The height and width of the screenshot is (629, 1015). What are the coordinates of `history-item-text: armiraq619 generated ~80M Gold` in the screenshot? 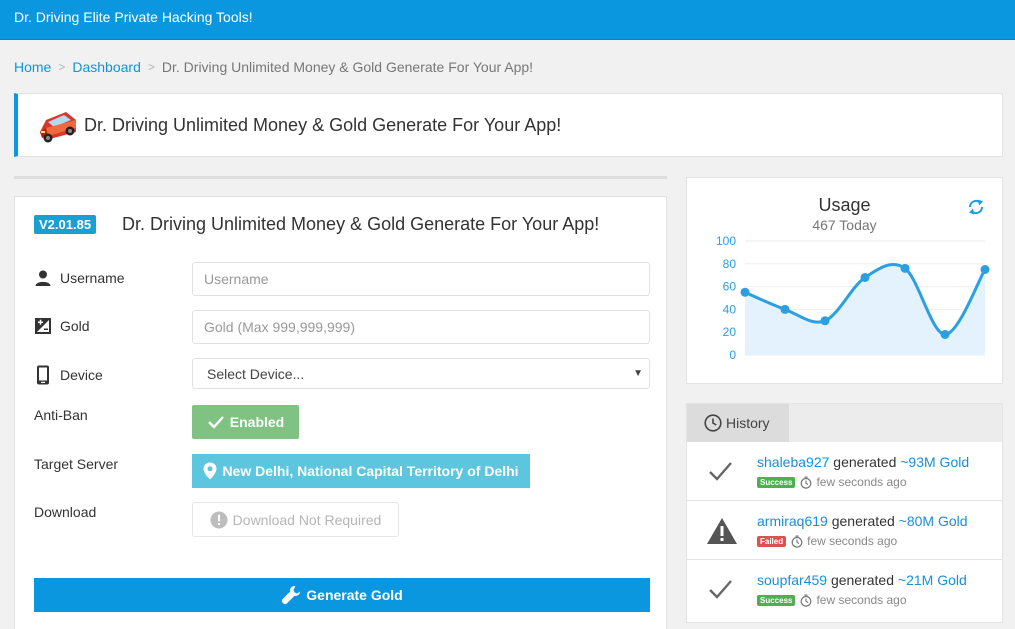 It's located at (862, 521).